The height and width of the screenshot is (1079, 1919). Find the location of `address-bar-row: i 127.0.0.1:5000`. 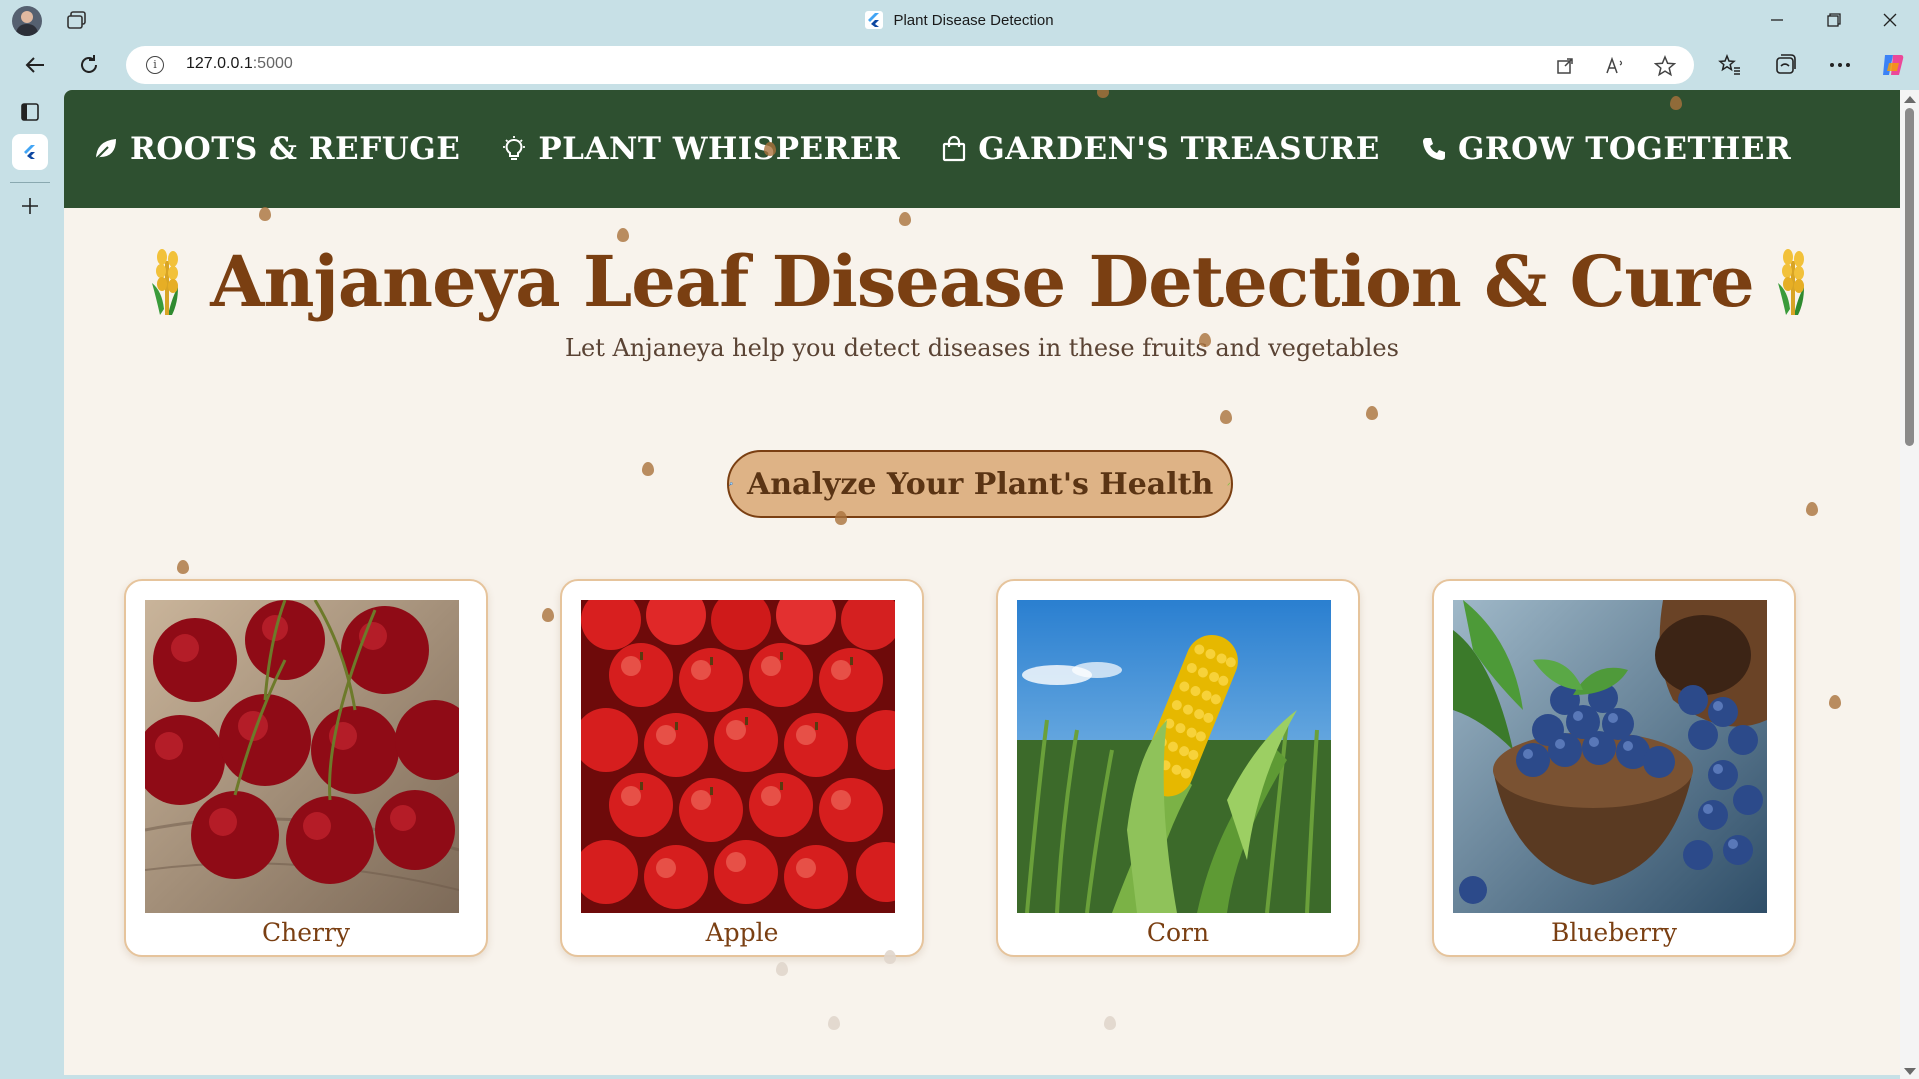

address-bar-row: i 127.0.0.1:5000 is located at coordinates (959, 65).